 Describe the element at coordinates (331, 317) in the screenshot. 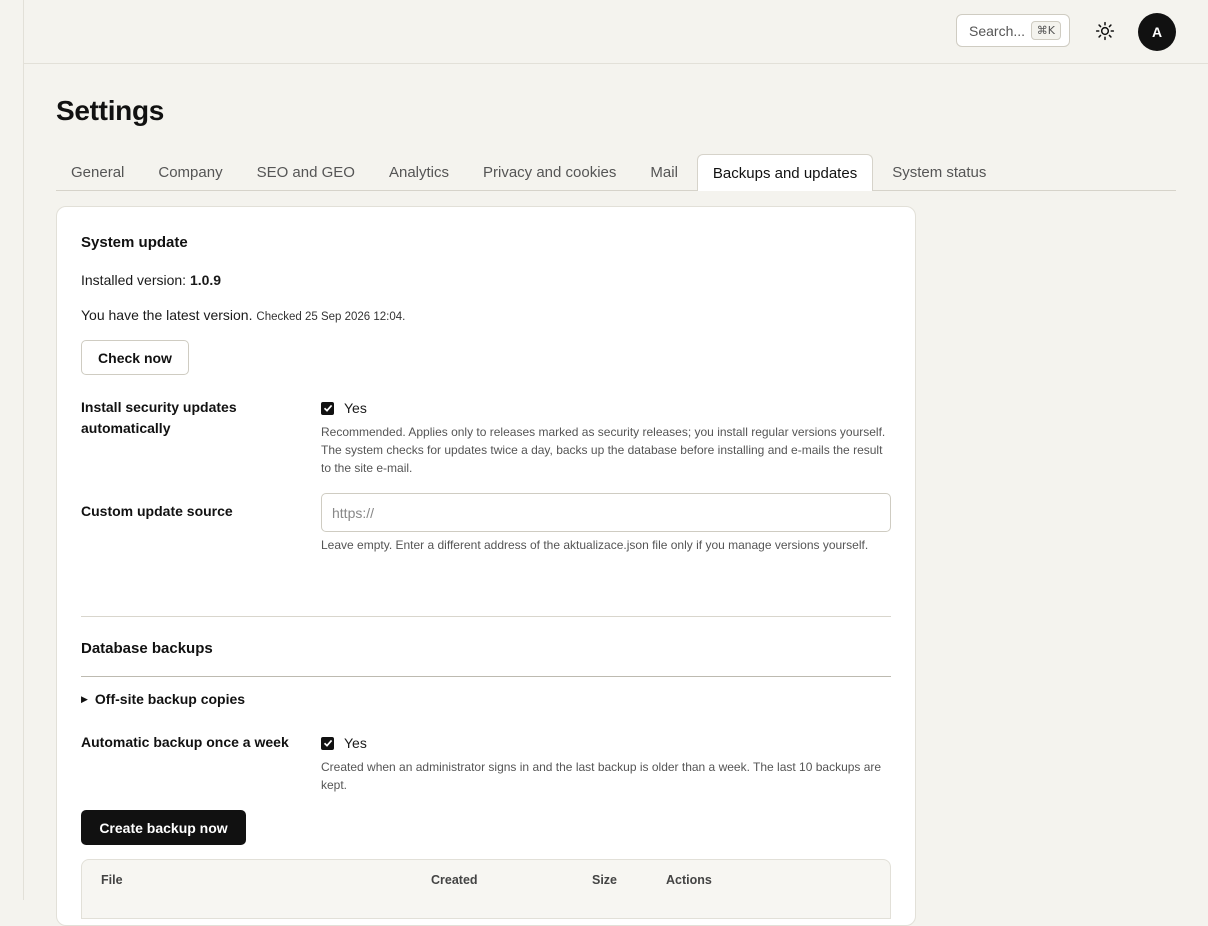

I see `last-checked-text: Checked 25 Sep 2026 12:04.` at that location.